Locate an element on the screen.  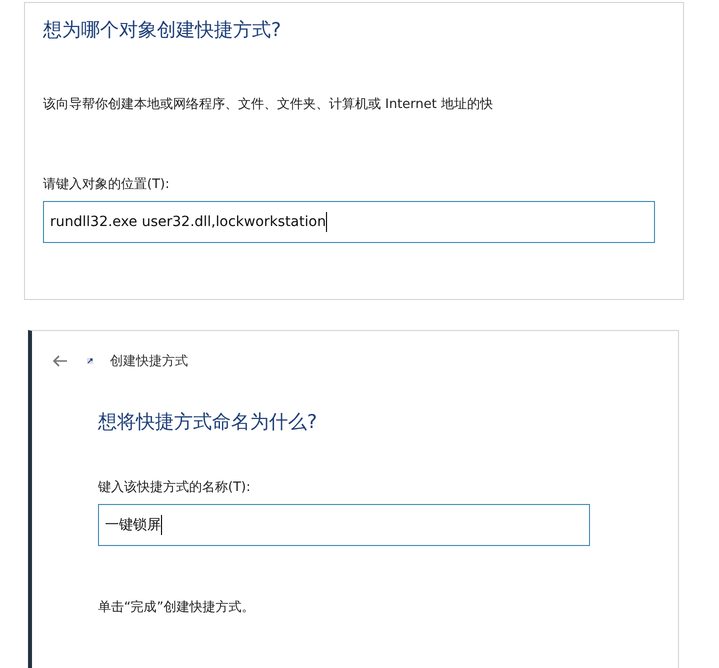
name-field: 一键锁屏 is located at coordinates (344, 525).